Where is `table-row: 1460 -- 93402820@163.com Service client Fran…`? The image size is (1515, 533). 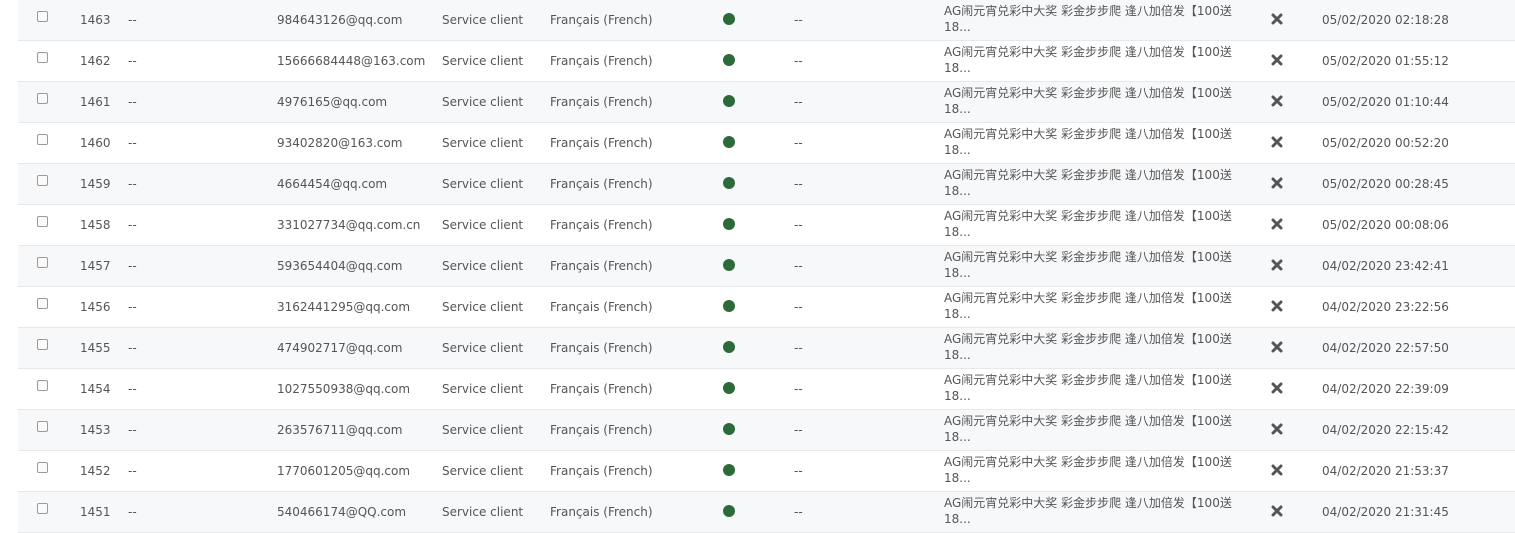
table-row: 1460 -- 93402820@163.com Service client Fran… is located at coordinates (766, 143).